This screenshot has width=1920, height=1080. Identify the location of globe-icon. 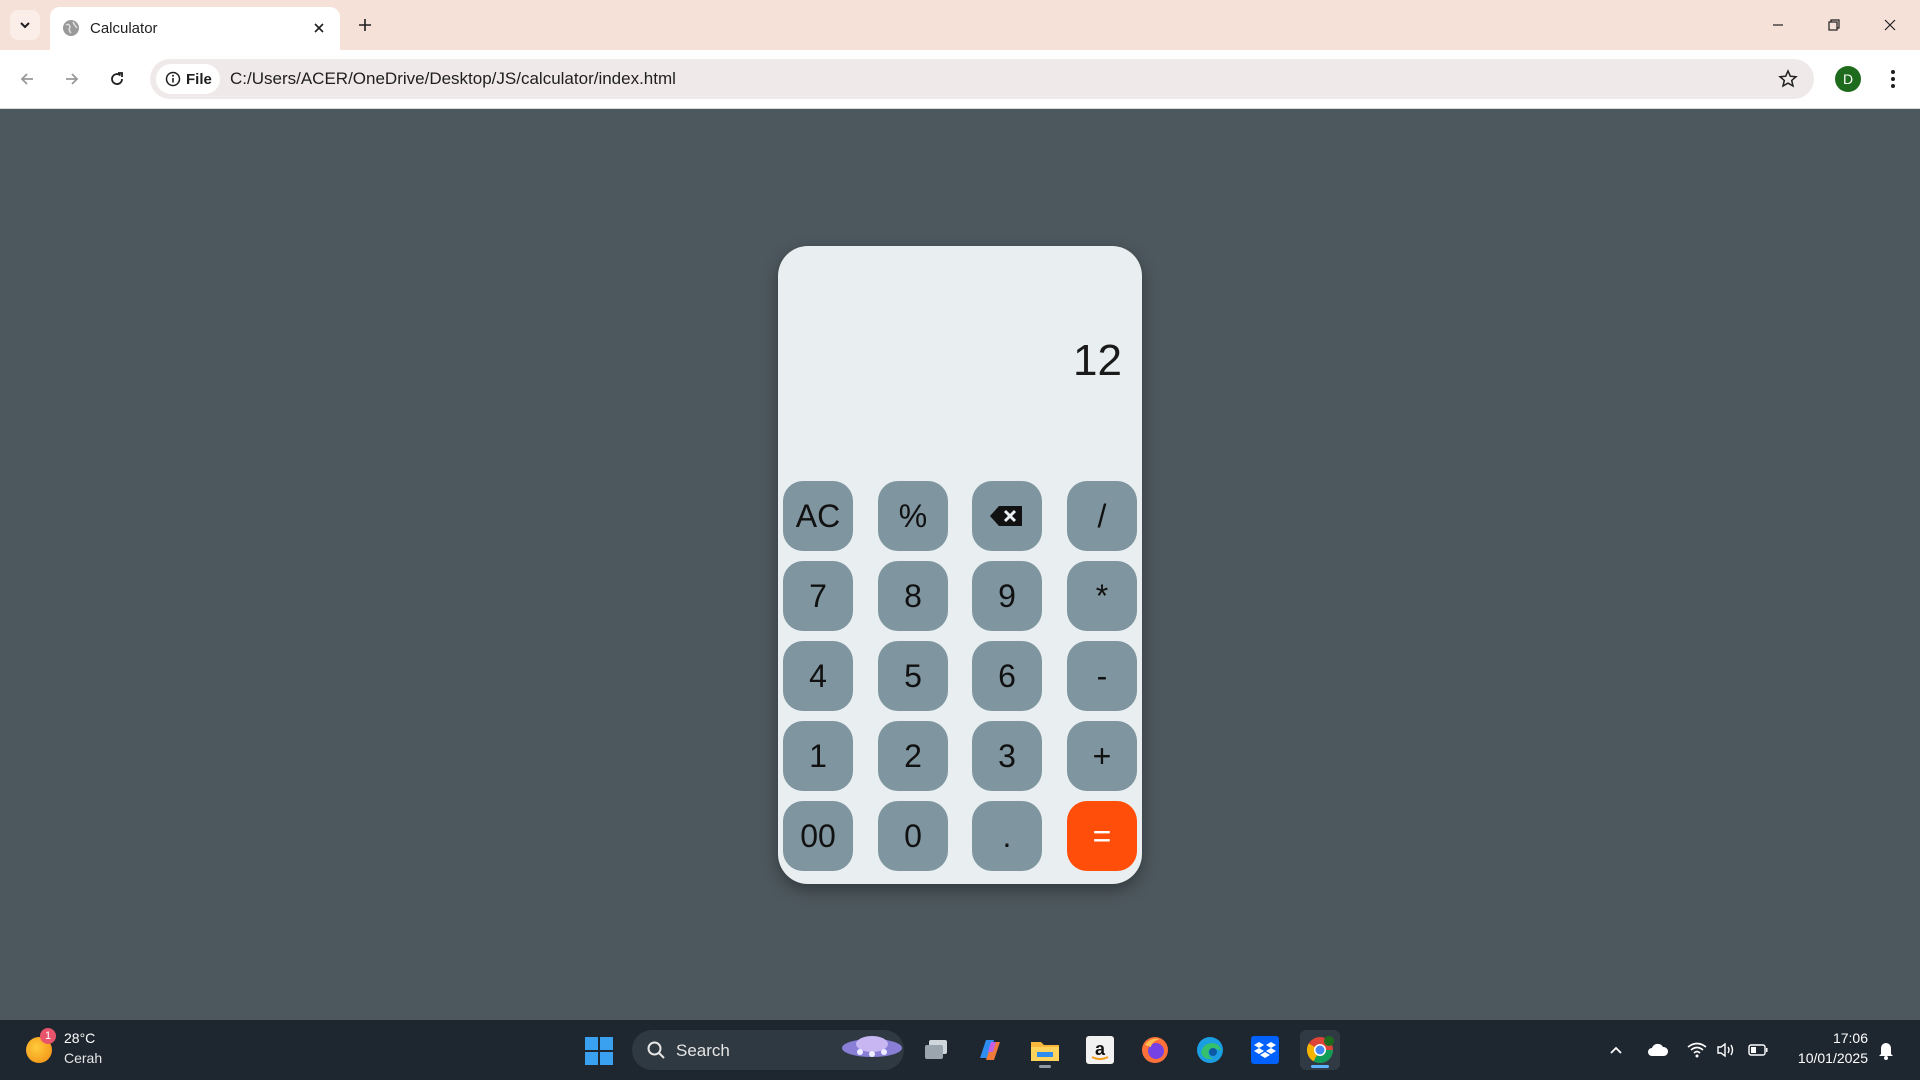
(71, 28).